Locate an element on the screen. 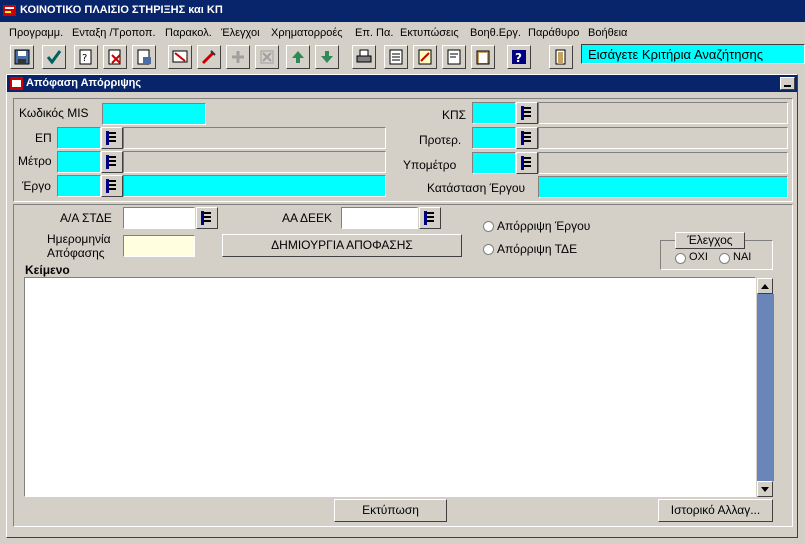 The height and width of the screenshot is (544, 805). ypometro-label: Υπομέτρο is located at coordinates (430, 165).